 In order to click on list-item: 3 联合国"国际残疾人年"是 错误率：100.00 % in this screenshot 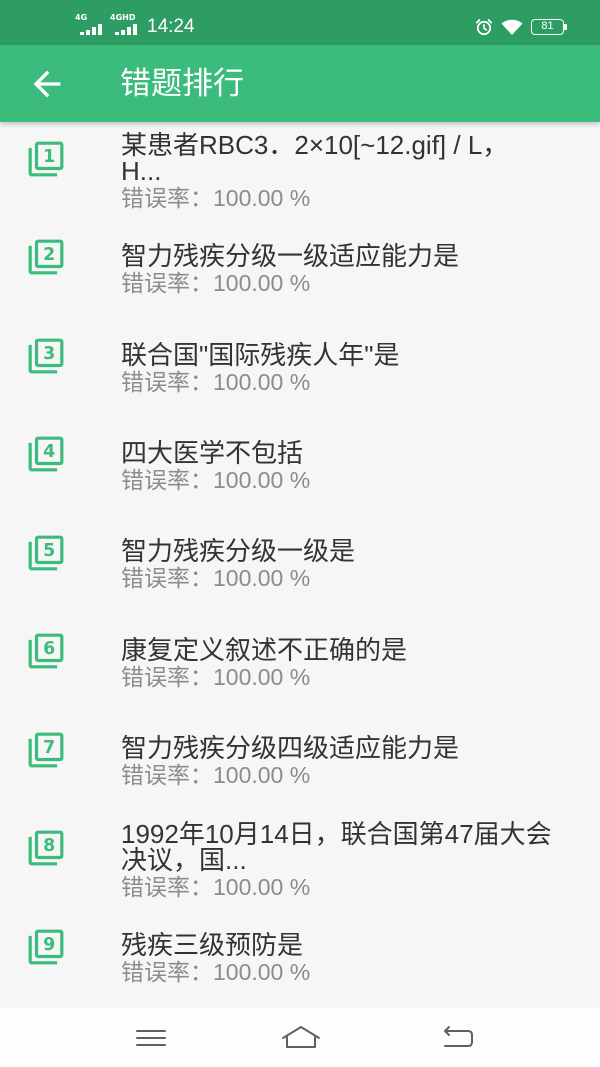, I will do `click(300, 368)`.